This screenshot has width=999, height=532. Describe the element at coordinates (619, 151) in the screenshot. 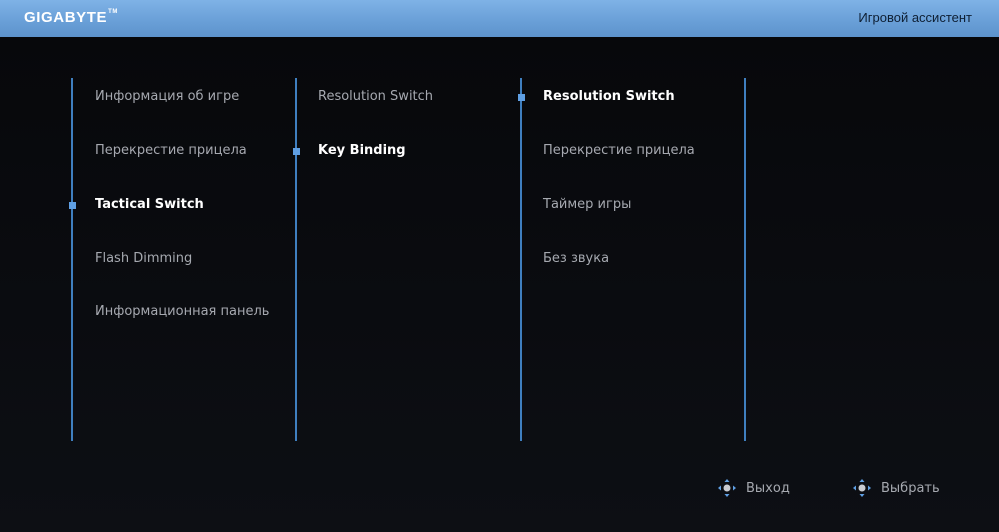

I see `option-crosshair: Перекрестие прицела` at that location.